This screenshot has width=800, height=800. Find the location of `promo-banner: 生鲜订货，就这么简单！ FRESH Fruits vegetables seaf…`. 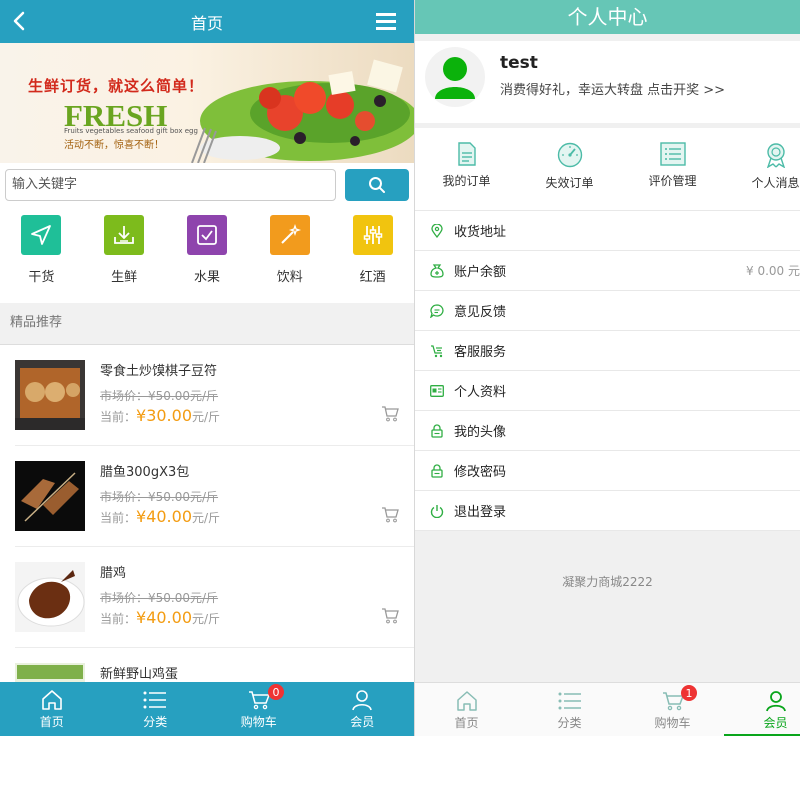

promo-banner: 生鲜订货，就这么简单！ FRESH Fruits vegetables seaf… is located at coordinates (207, 103).